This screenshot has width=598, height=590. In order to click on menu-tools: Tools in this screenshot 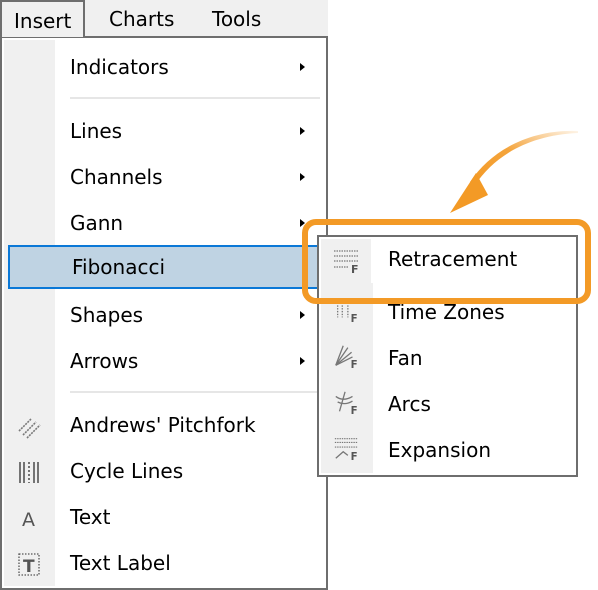, I will do `click(236, 18)`.